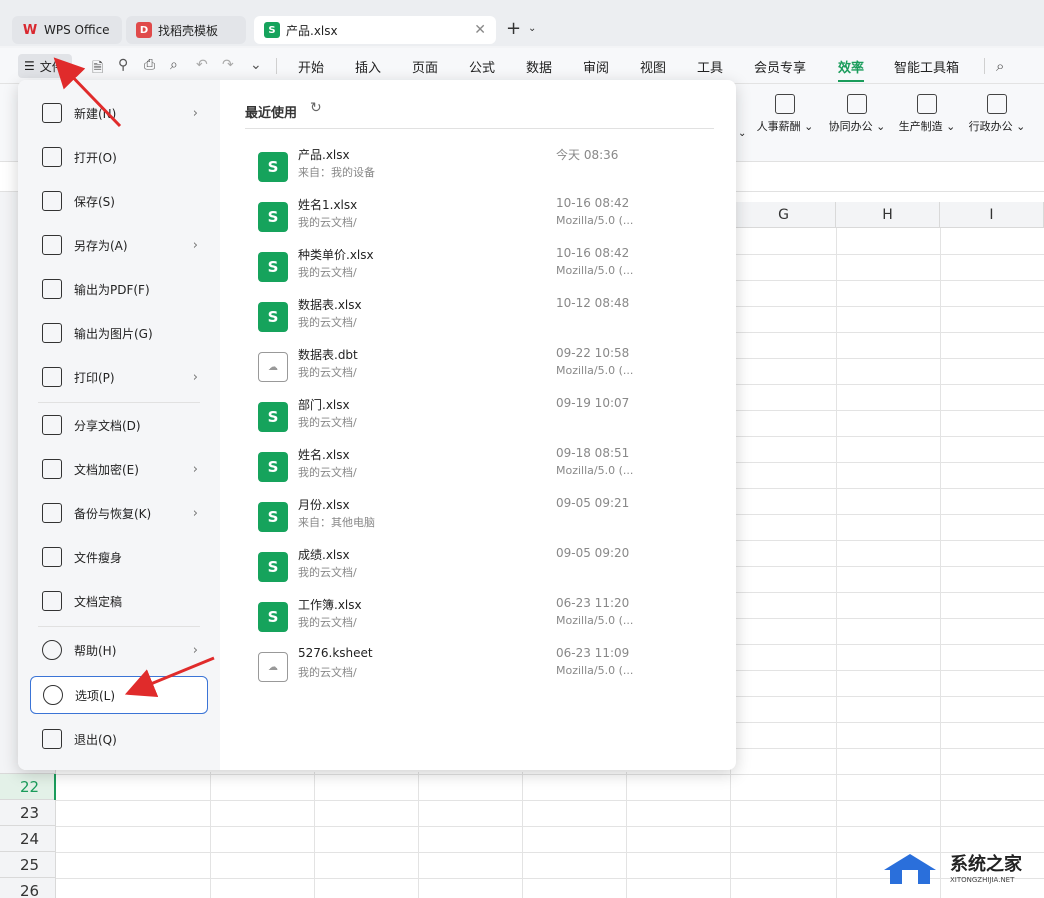  I want to click on watermark-subtext: XITONGZHIJIA.NET, so click(982, 880).